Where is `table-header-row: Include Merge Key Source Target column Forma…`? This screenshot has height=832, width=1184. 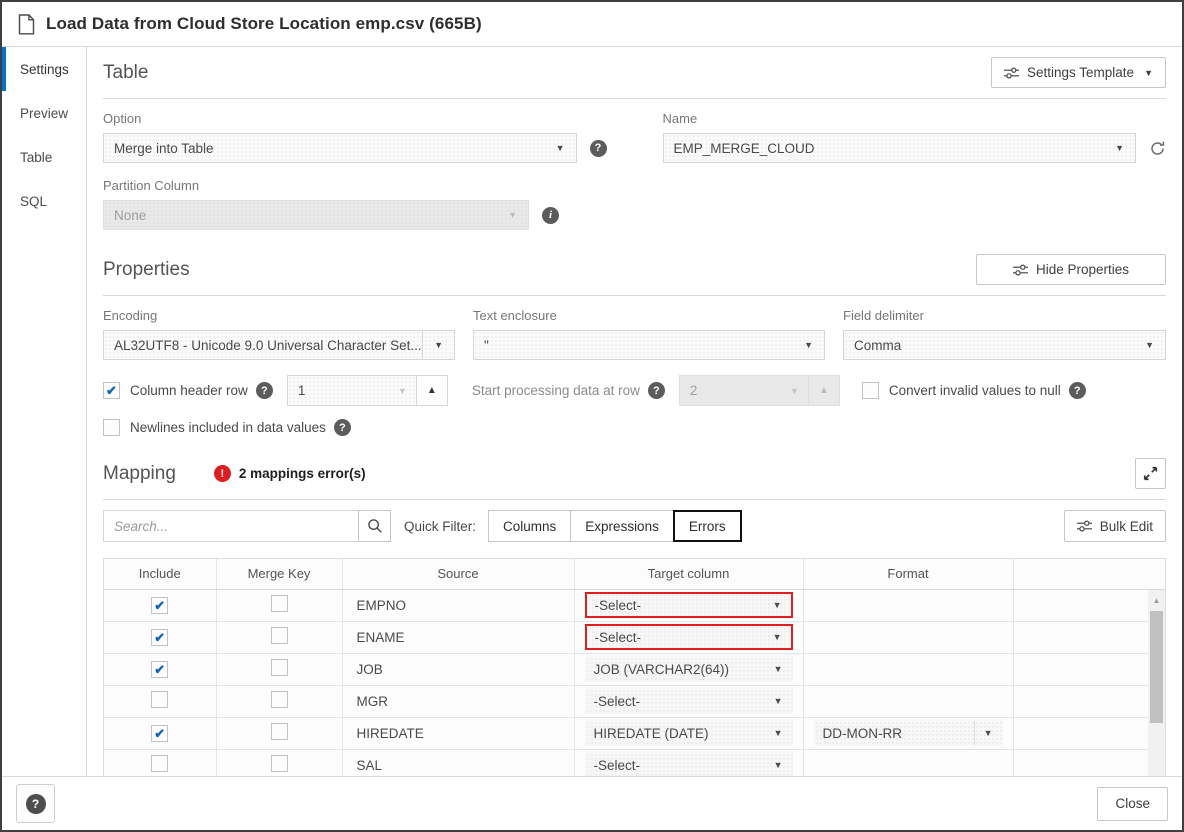 table-header-row: Include Merge Key Source Target column Forma… is located at coordinates (634, 574).